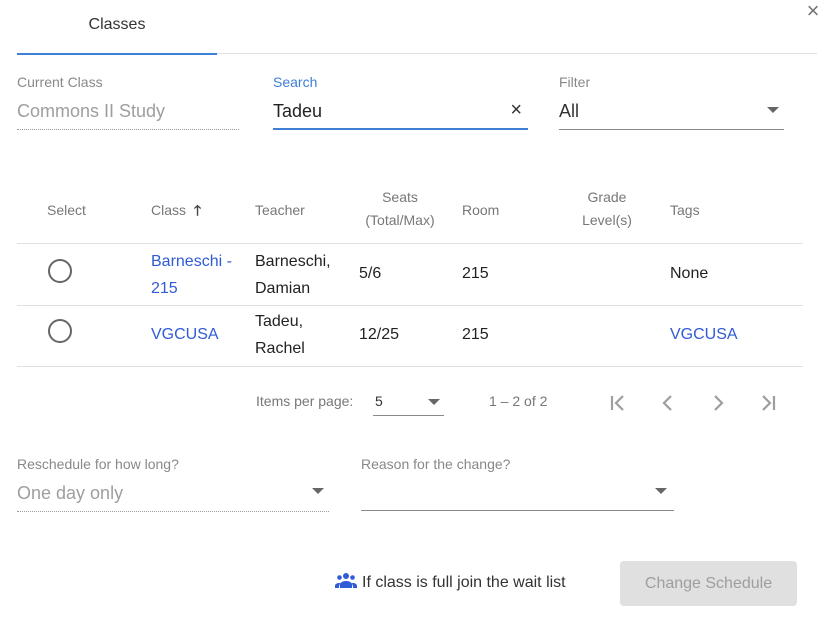 This screenshot has width=831, height=623. I want to click on header-class: Class 🡑, so click(176, 210).